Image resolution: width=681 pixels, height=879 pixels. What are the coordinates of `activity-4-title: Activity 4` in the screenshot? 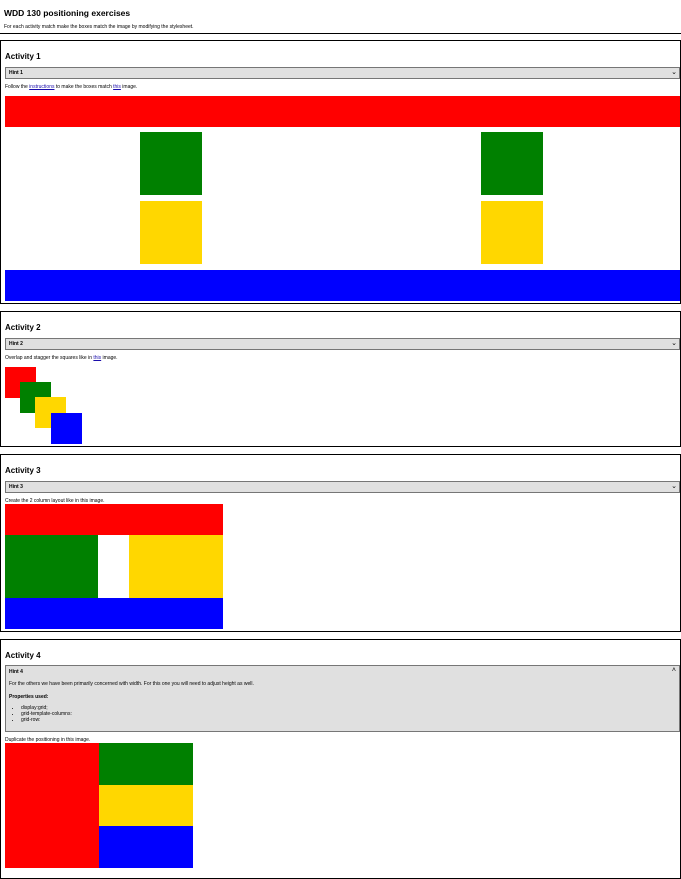 It's located at (23, 655).